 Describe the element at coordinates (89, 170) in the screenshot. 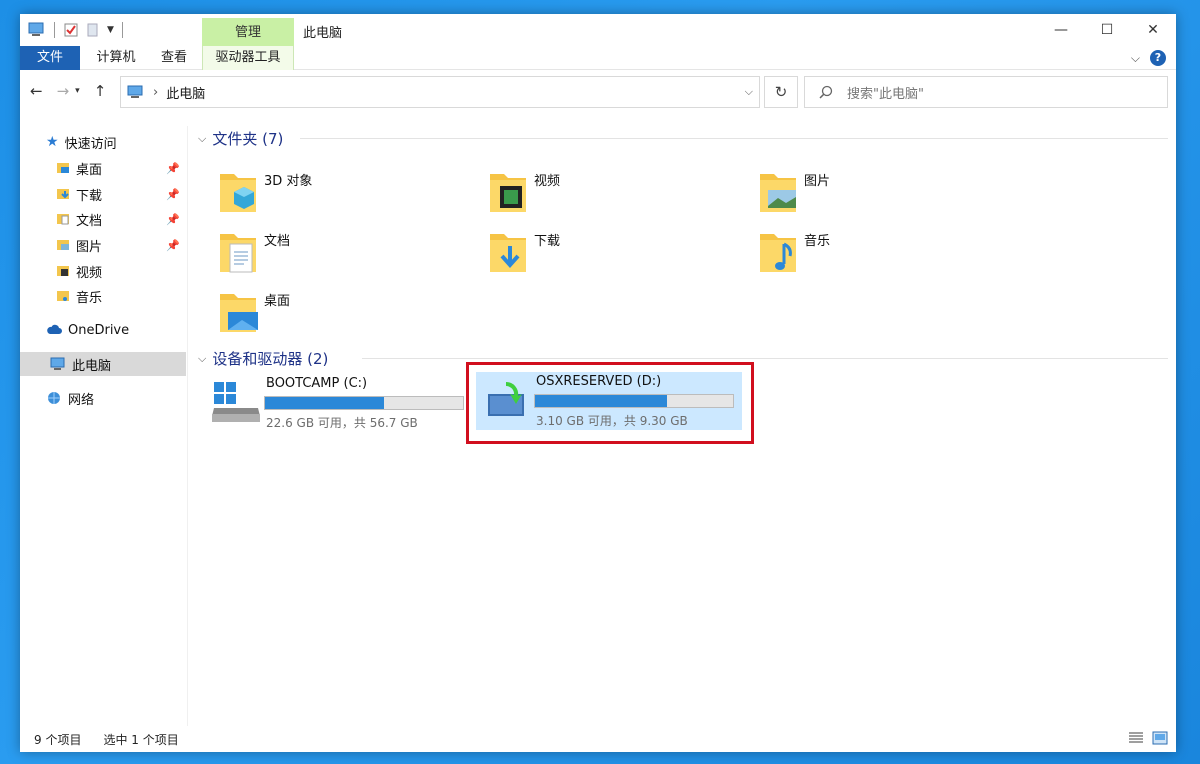

I see `sidebar-item-label: 桌面` at that location.